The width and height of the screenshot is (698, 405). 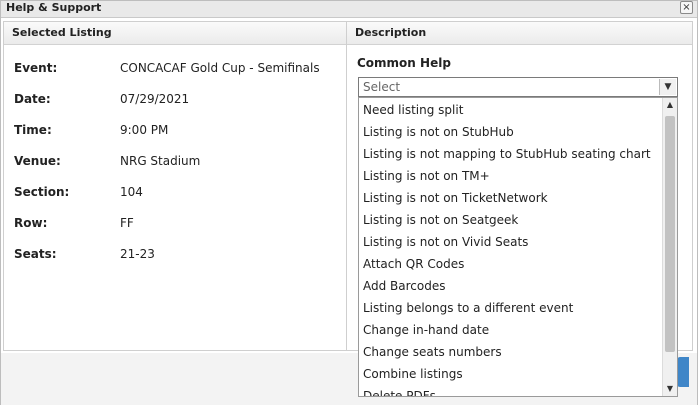 What do you see at coordinates (174, 224) in the screenshot?
I see `detail-row-row: Row: FF` at bounding box center [174, 224].